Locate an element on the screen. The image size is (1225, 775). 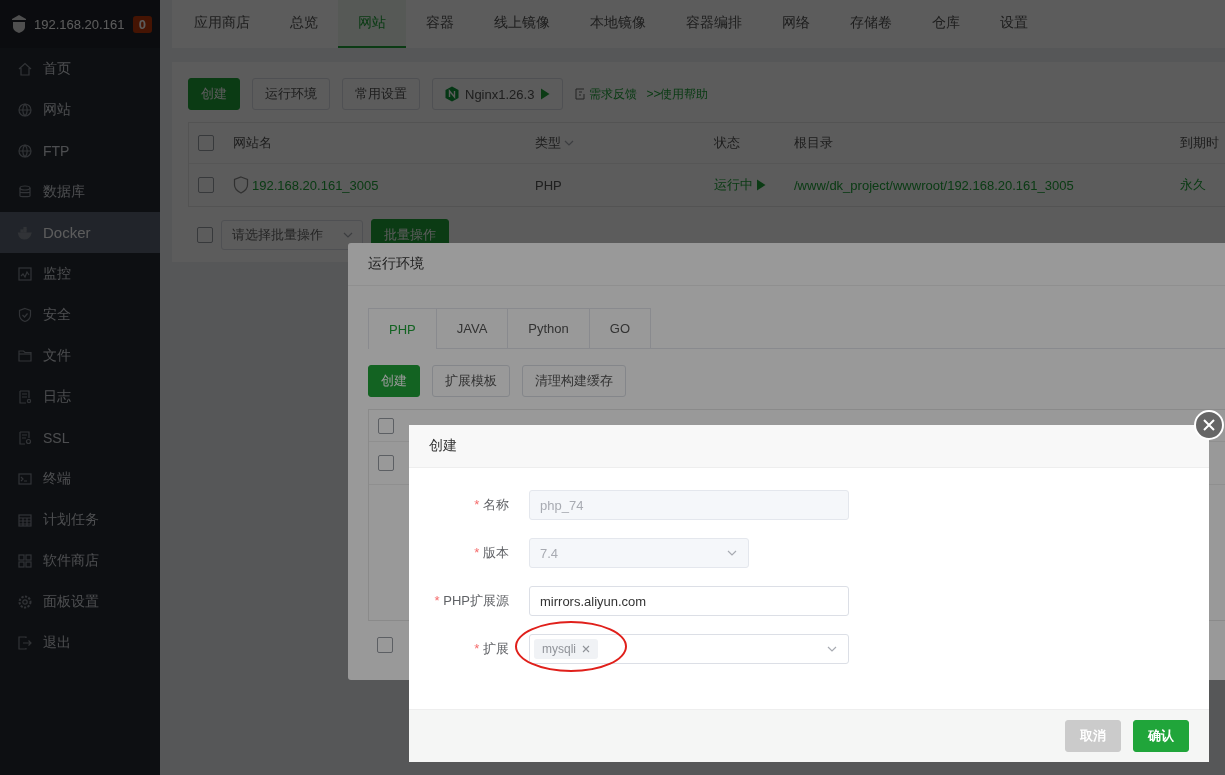
help-link: >>使用帮助 is located at coordinates (677, 94).